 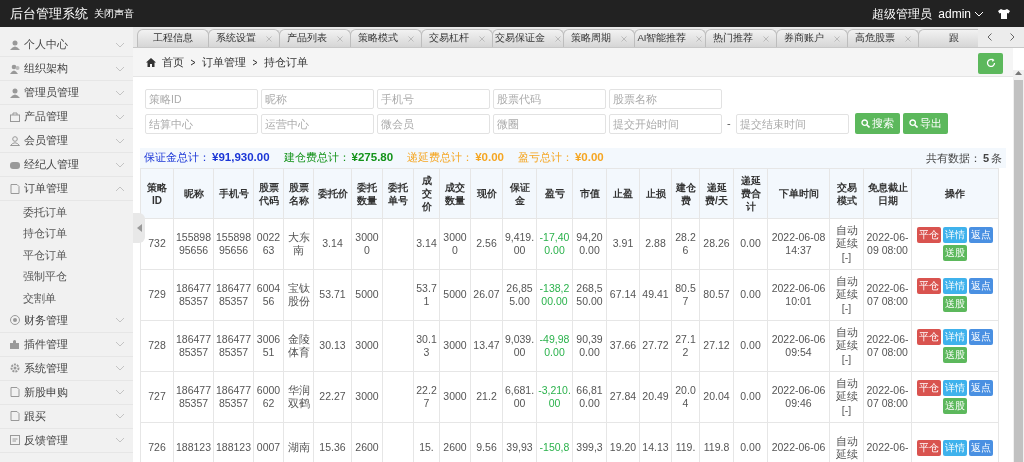 I want to click on table-cell: 728, so click(x=157, y=345).